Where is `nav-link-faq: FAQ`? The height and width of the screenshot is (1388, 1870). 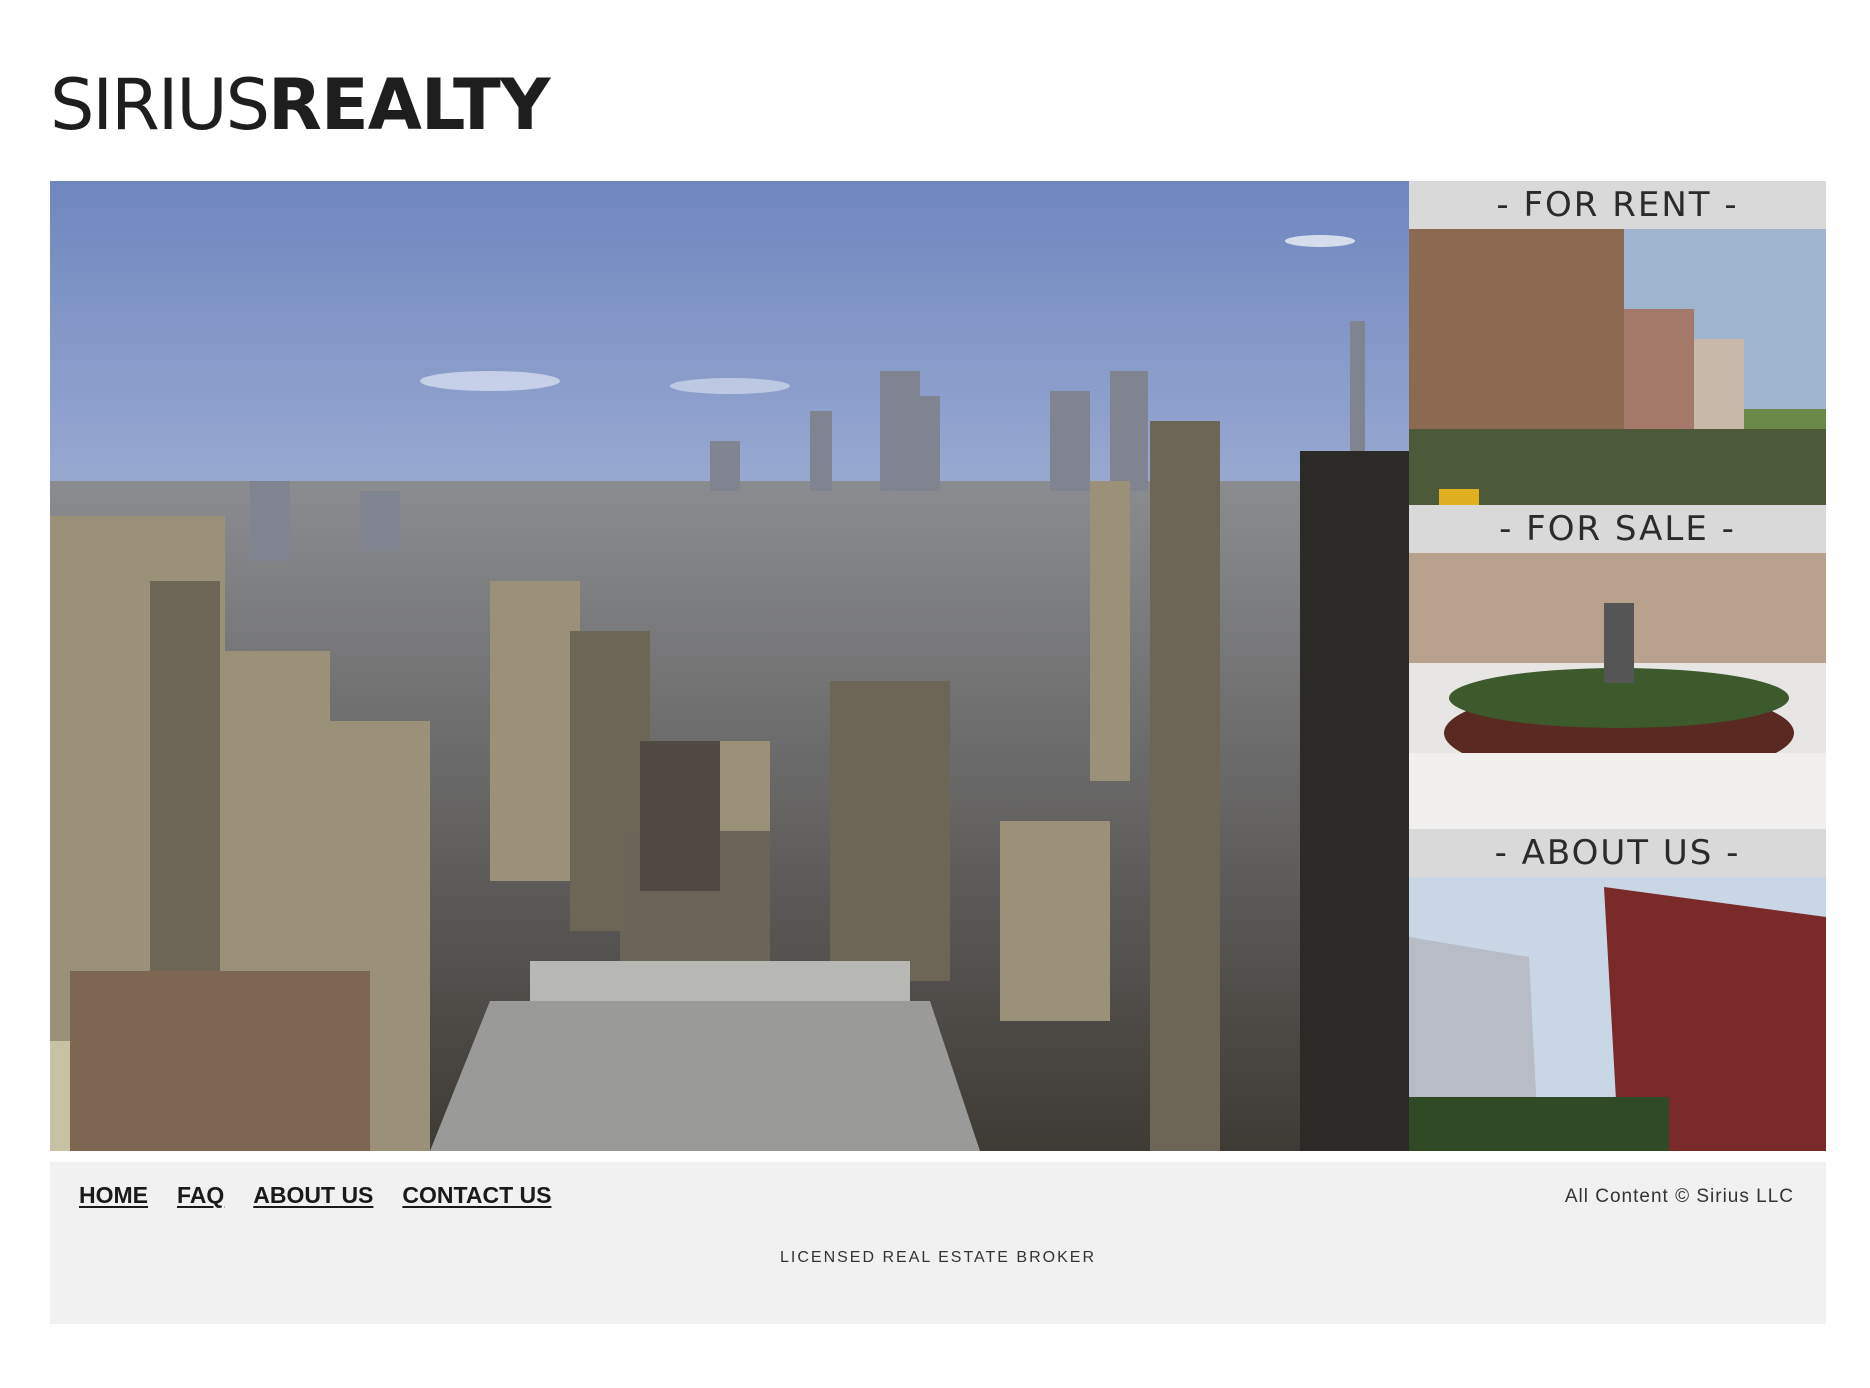 nav-link-faq: FAQ is located at coordinates (200, 1195).